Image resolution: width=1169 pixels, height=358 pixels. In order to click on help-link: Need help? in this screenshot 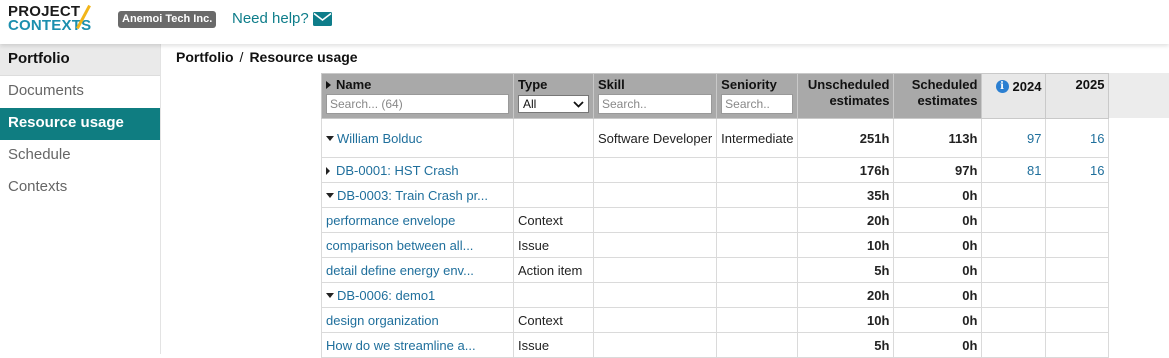, I will do `click(270, 18)`.